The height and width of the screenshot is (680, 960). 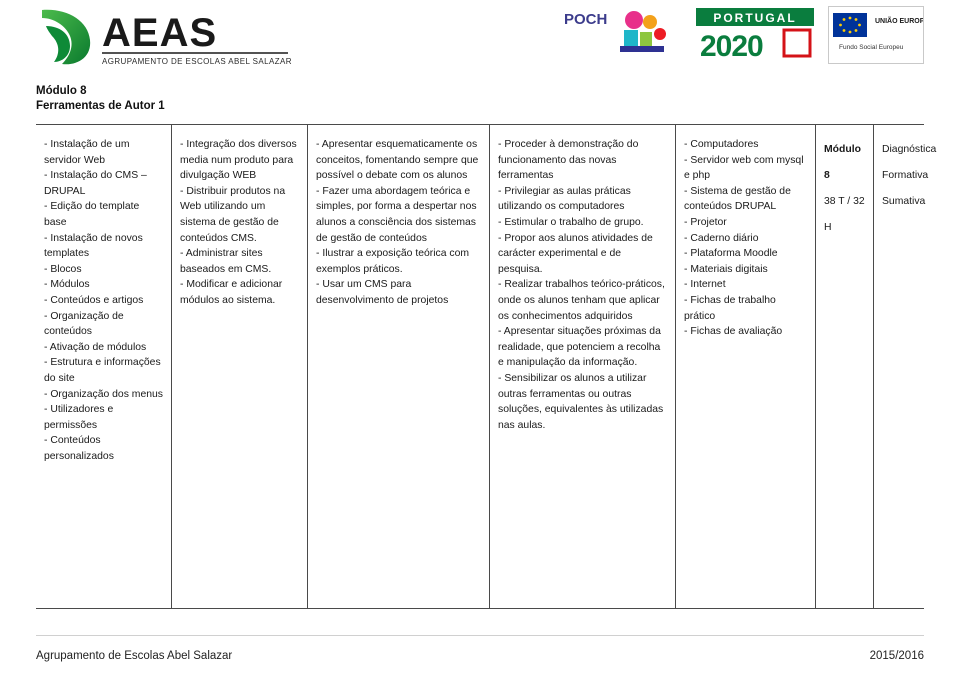 I want to click on portugal2020-logo: PORTUGAL 2020, so click(x=755, y=36).